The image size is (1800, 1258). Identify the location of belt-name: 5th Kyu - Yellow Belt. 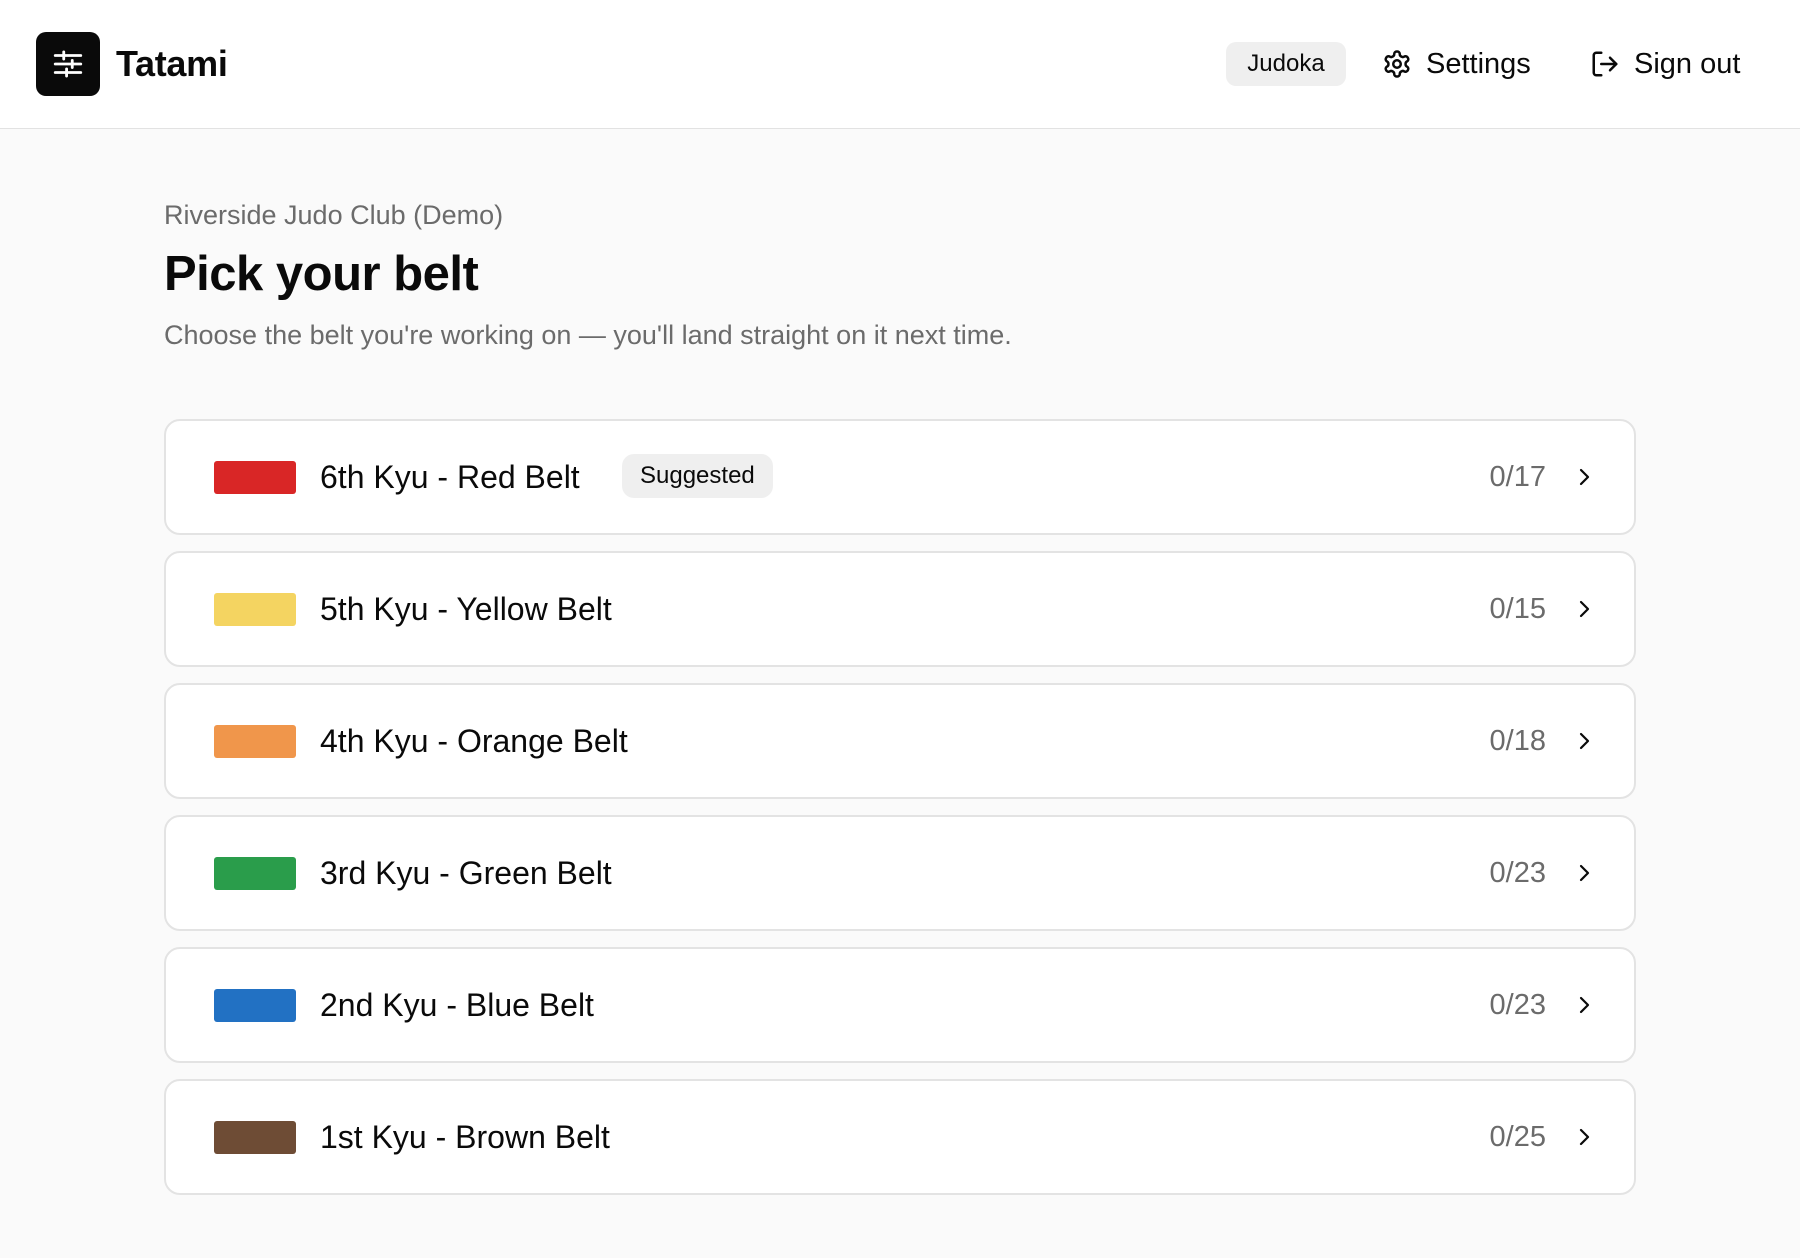
(466, 609).